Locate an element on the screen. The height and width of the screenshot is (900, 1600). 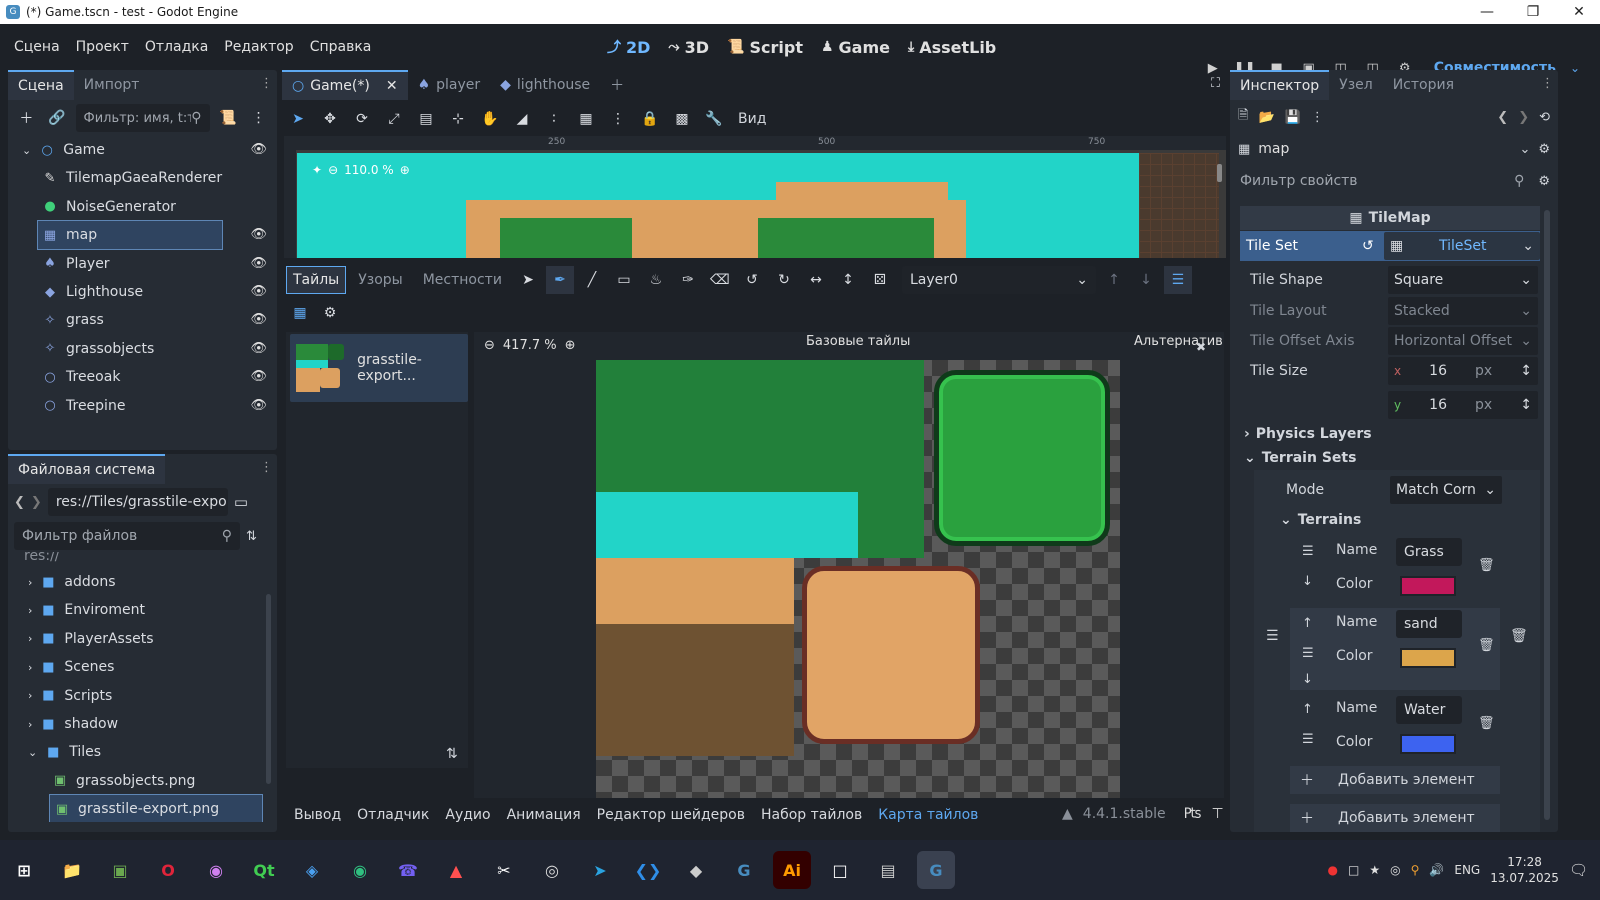
terrain-name-field: Water is located at coordinates (1429, 710).